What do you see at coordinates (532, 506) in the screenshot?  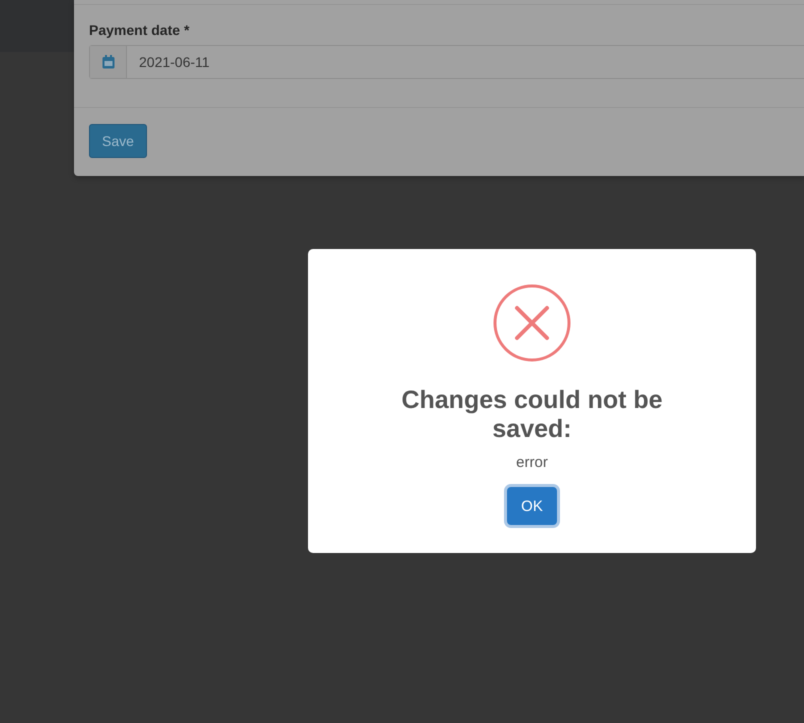 I see `ok-button: OK` at bounding box center [532, 506].